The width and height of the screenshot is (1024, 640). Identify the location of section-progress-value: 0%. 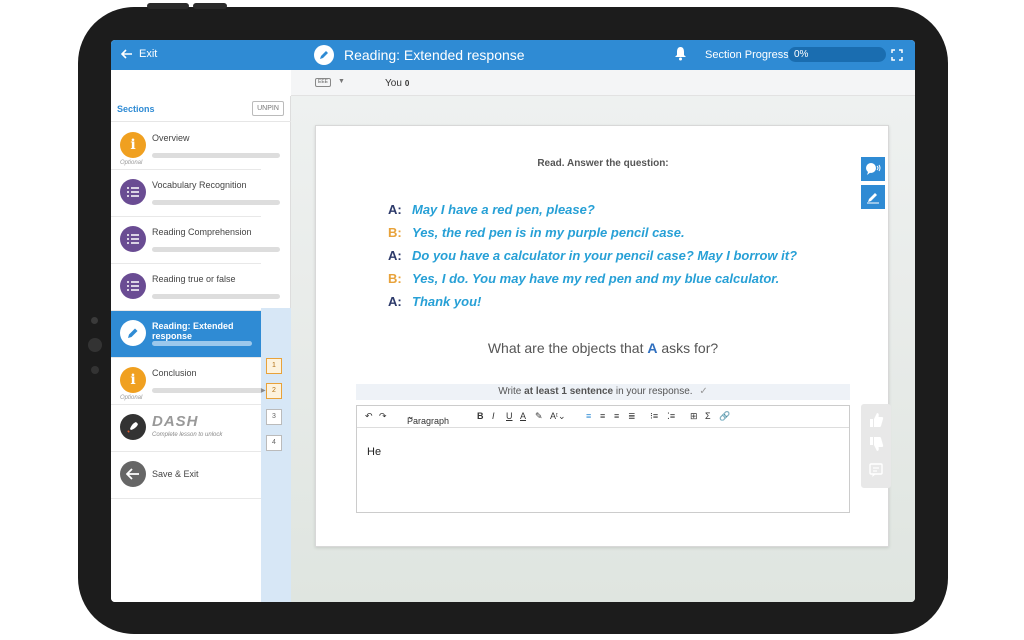
(801, 54).